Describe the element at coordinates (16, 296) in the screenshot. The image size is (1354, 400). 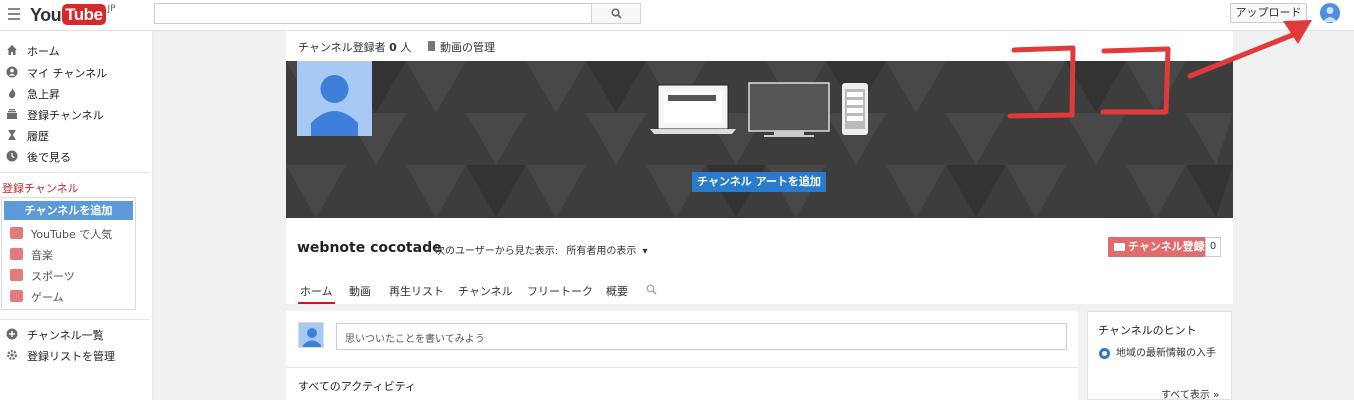
I see `gamepad-icon` at that location.